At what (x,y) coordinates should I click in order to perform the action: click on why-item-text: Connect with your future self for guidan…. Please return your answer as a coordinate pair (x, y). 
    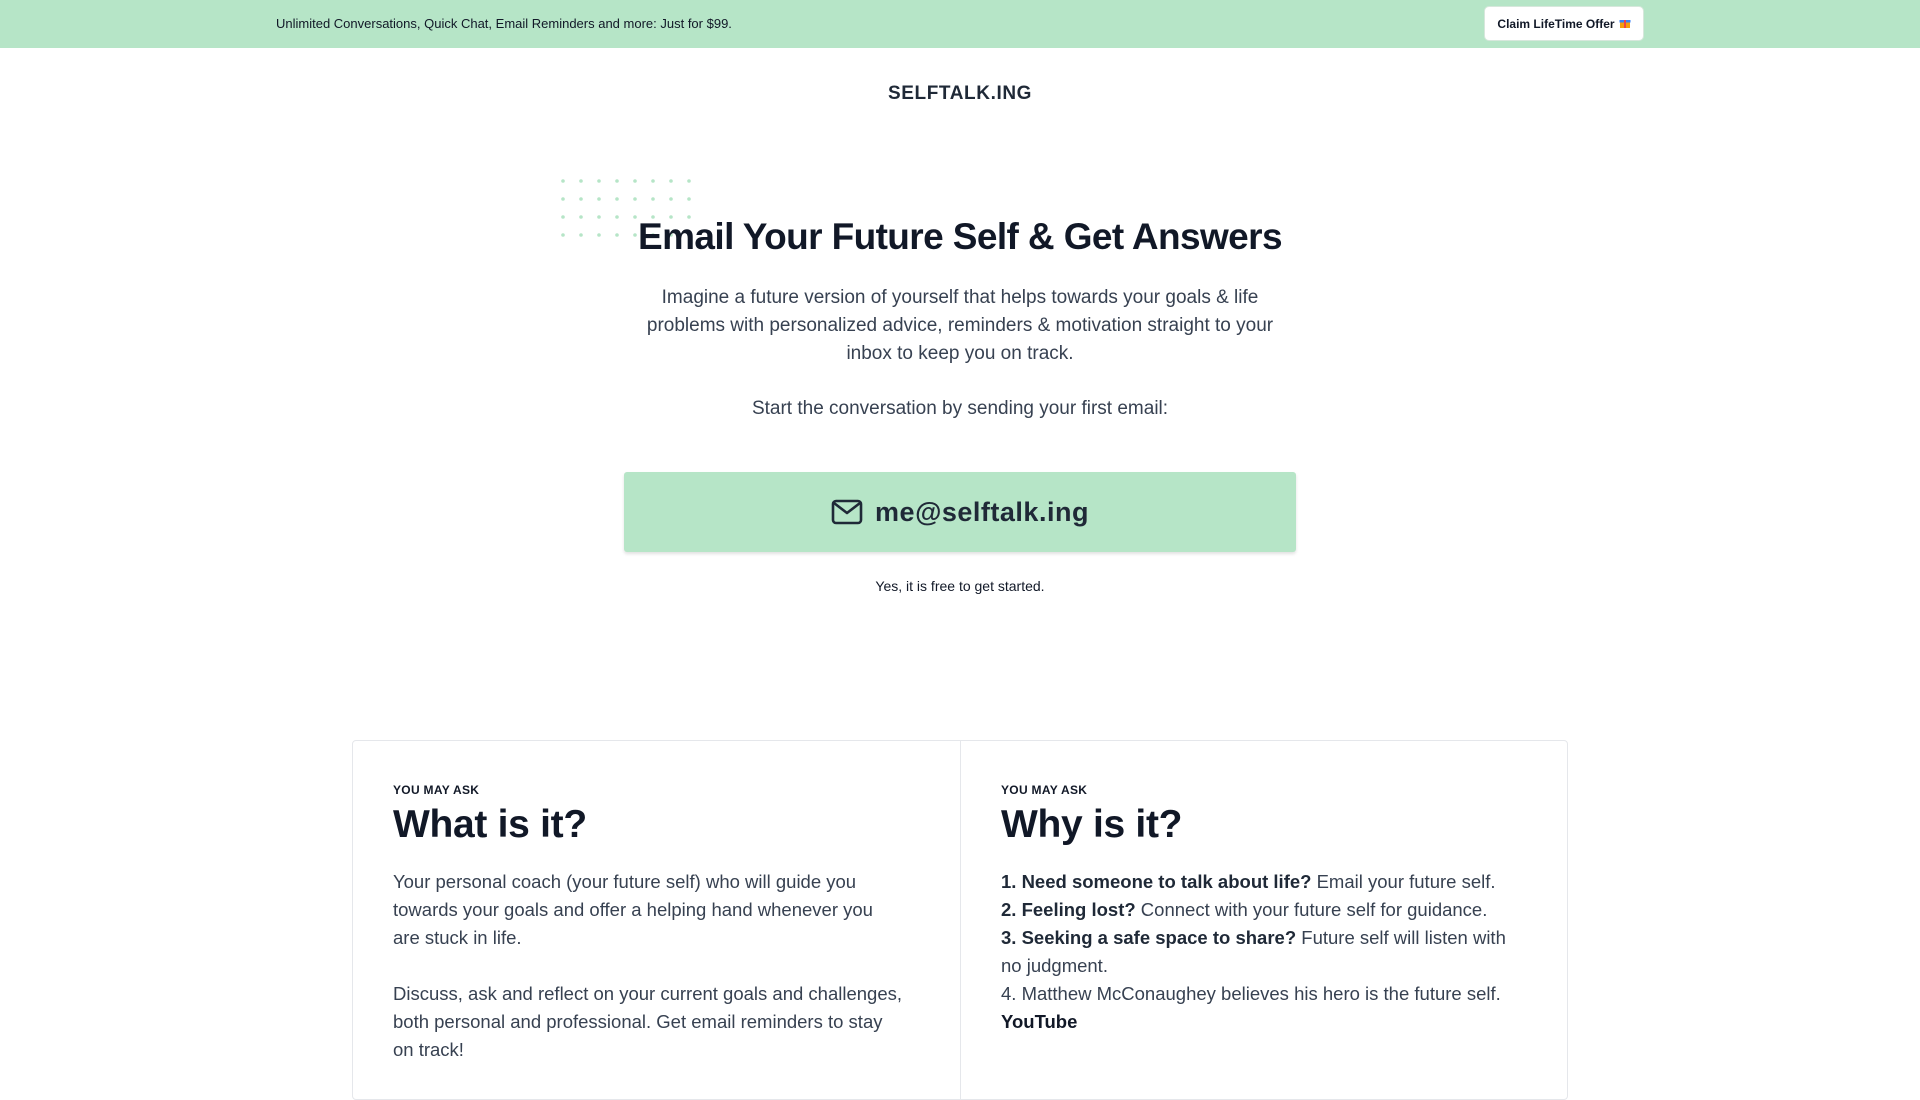
    Looking at the image, I should click on (1311, 909).